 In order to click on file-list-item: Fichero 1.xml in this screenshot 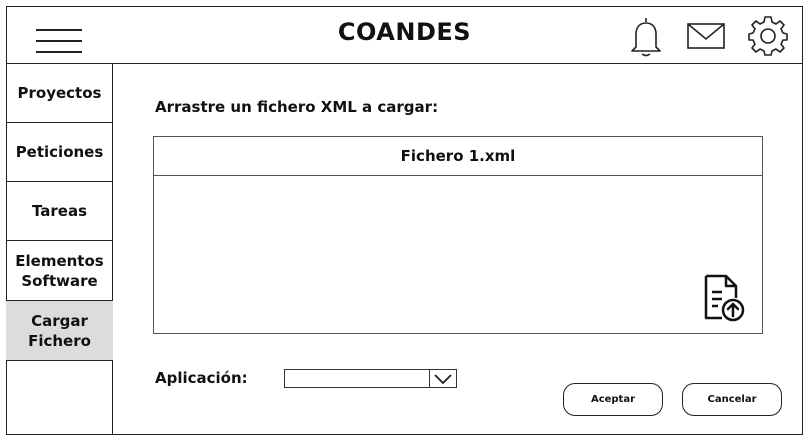, I will do `click(458, 156)`.